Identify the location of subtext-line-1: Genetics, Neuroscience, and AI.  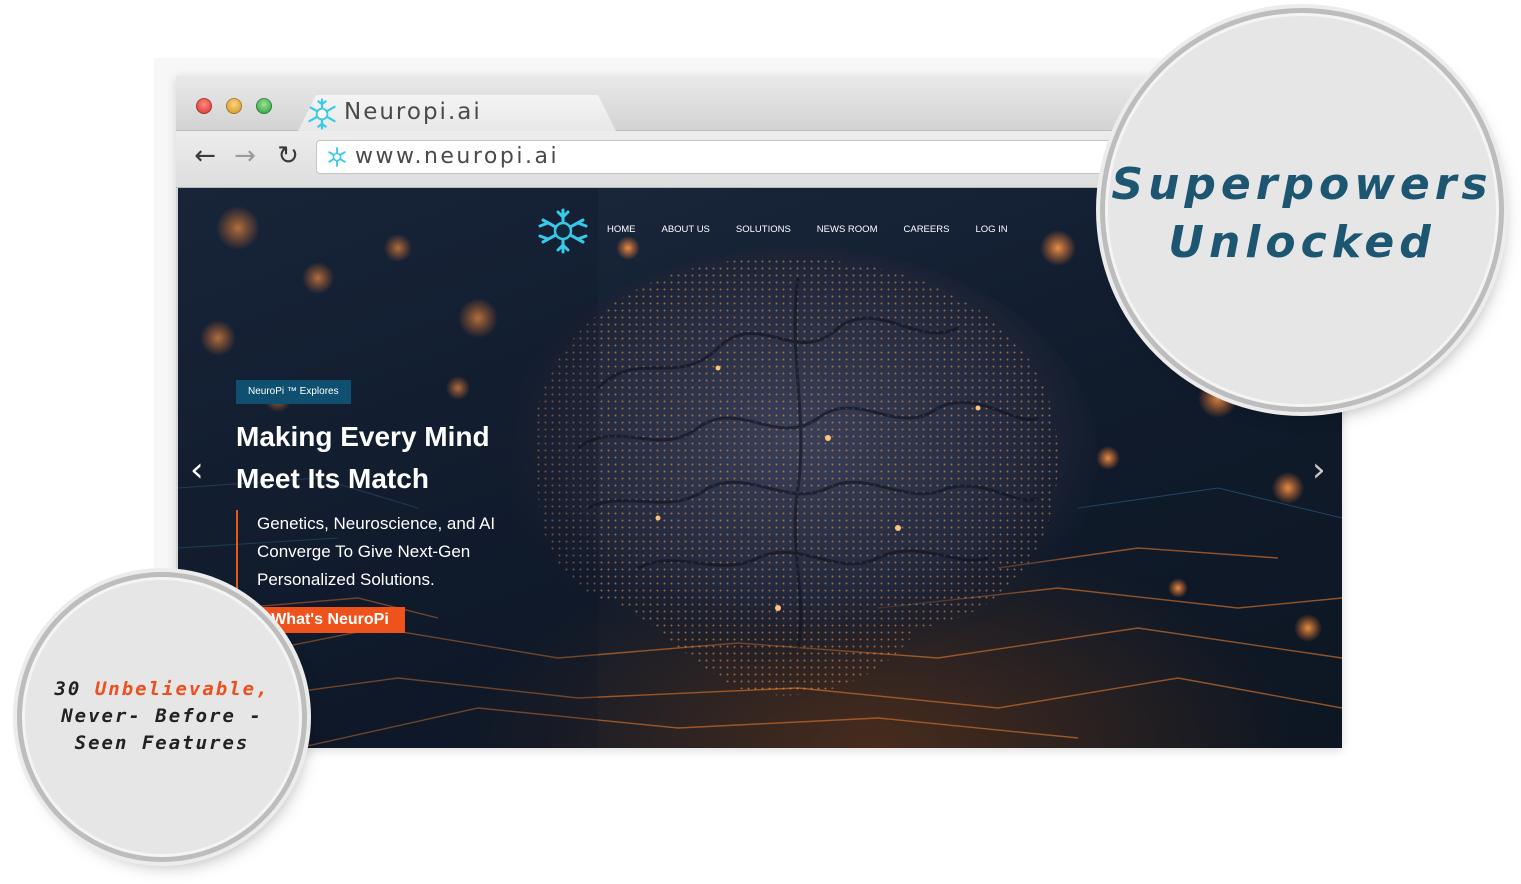
(376, 523).